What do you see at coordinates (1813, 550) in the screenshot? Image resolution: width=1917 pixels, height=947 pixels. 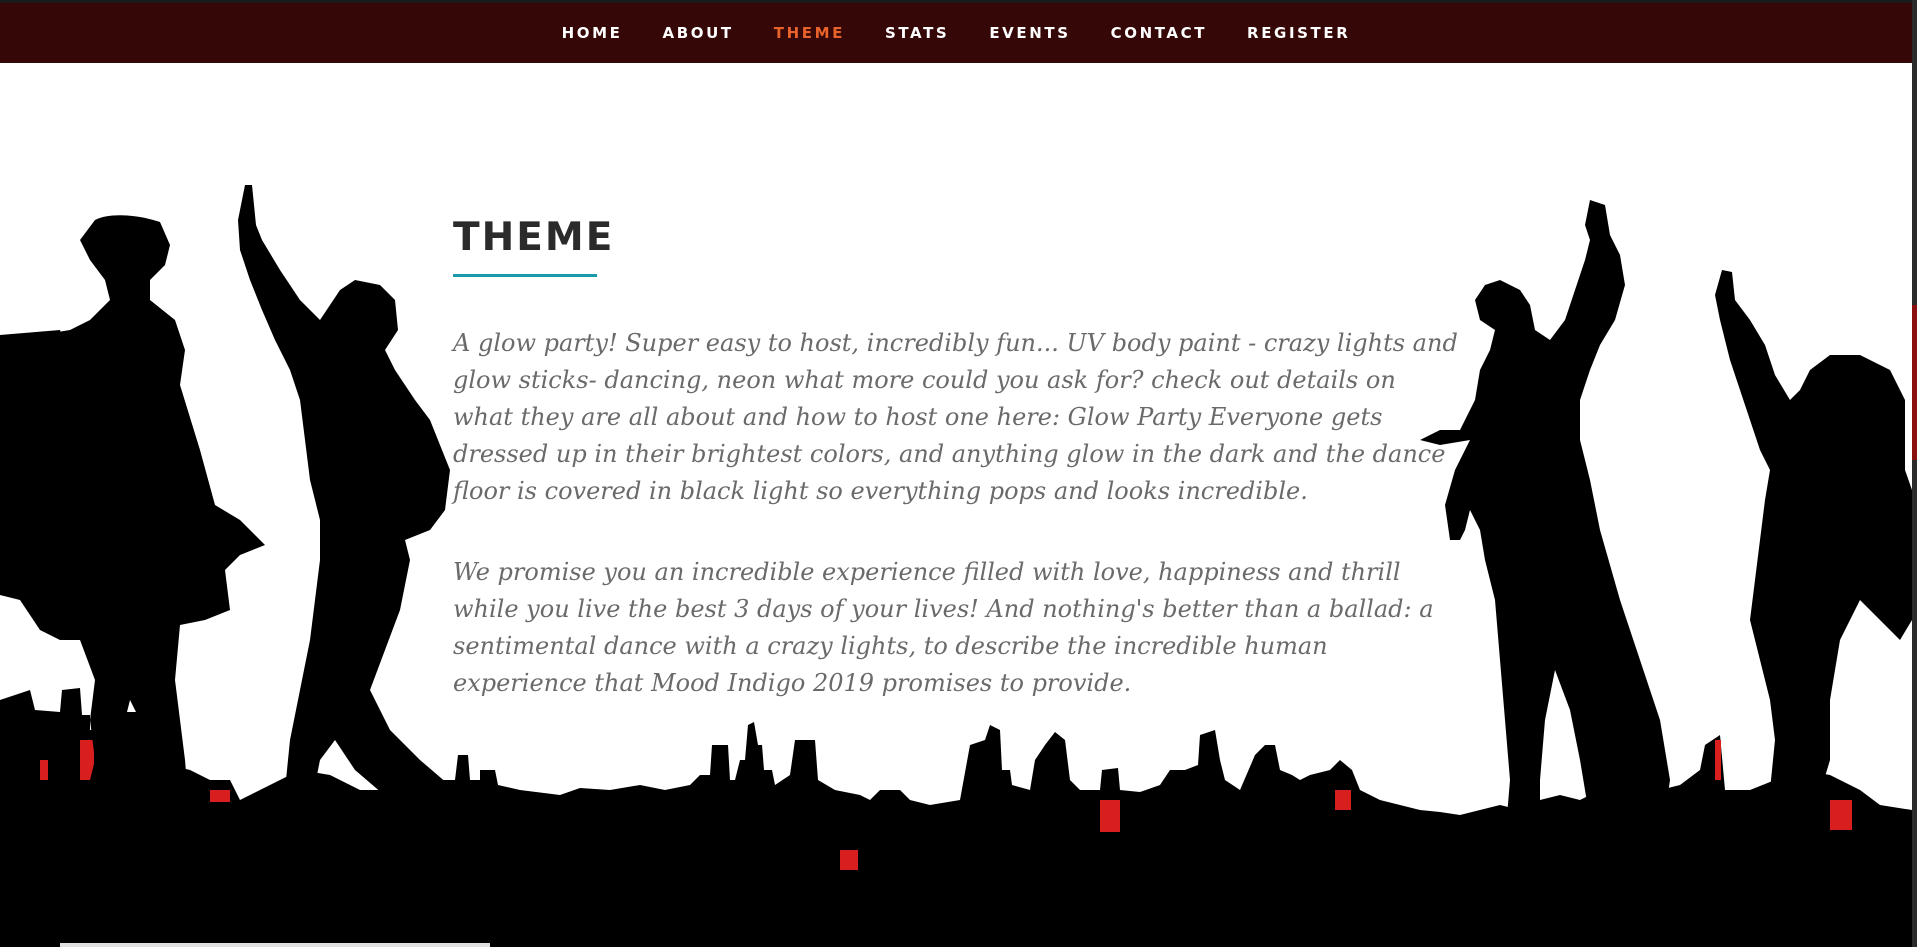 I see `dancer-woman-right` at bounding box center [1813, 550].